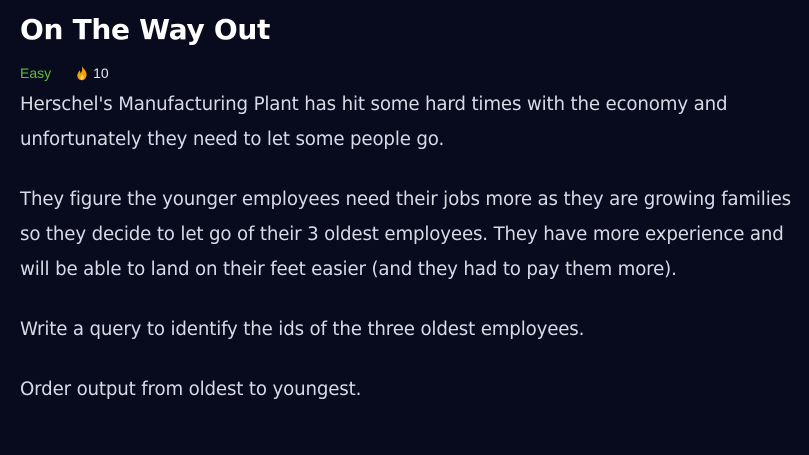  What do you see at coordinates (191, 389) in the screenshot?
I see `description-paragraph: Order output from oldest to youngest.` at bounding box center [191, 389].